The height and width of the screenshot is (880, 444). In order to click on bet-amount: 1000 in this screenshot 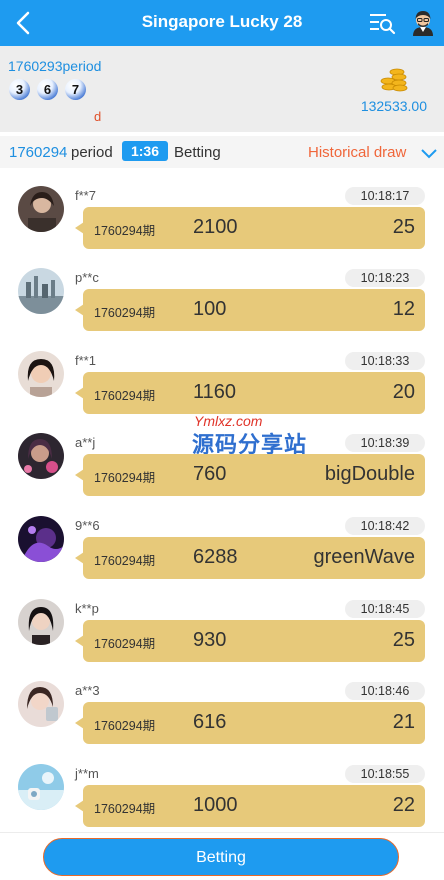, I will do `click(215, 805)`.